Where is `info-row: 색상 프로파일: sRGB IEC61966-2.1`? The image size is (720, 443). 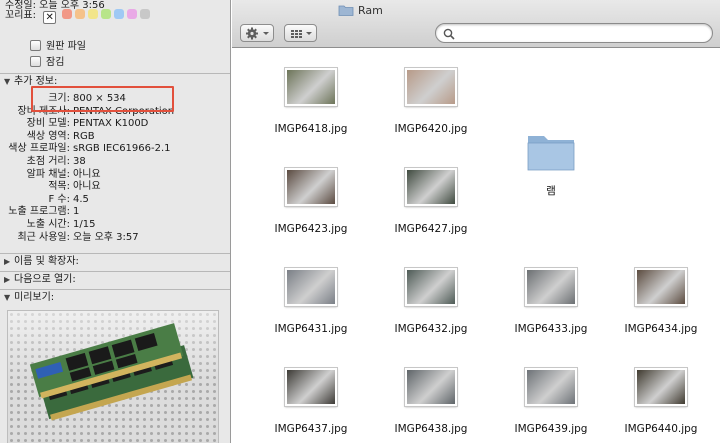 info-row: 색상 프로파일: sRGB IEC61966-2.1 is located at coordinates (115, 149).